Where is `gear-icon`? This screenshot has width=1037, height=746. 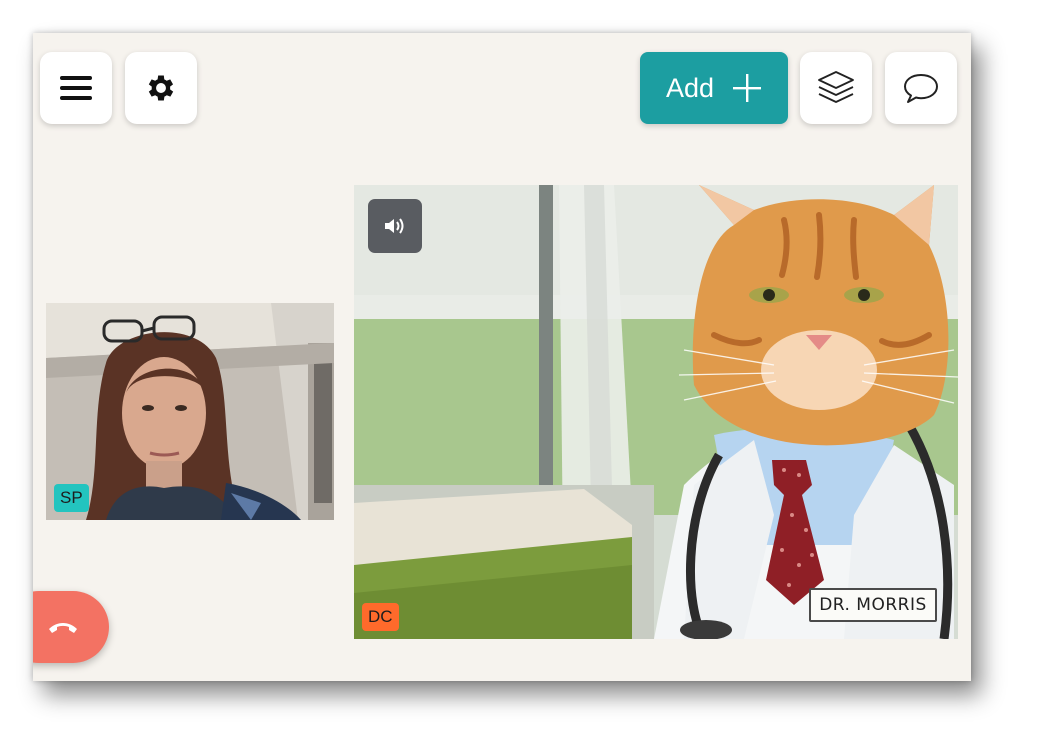 gear-icon is located at coordinates (161, 88).